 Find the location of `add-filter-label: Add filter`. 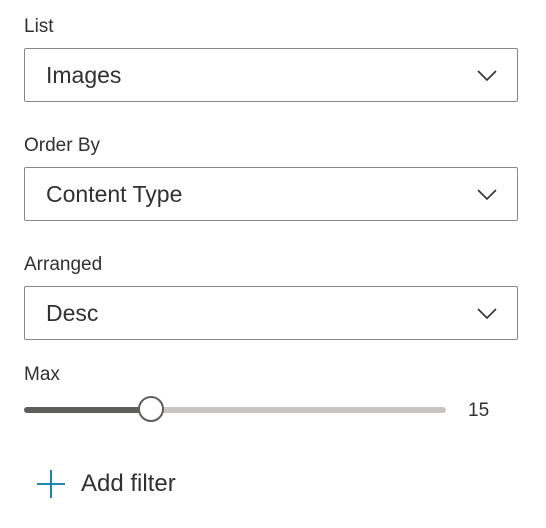

add-filter-label: Add filter is located at coordinates (128, 483).